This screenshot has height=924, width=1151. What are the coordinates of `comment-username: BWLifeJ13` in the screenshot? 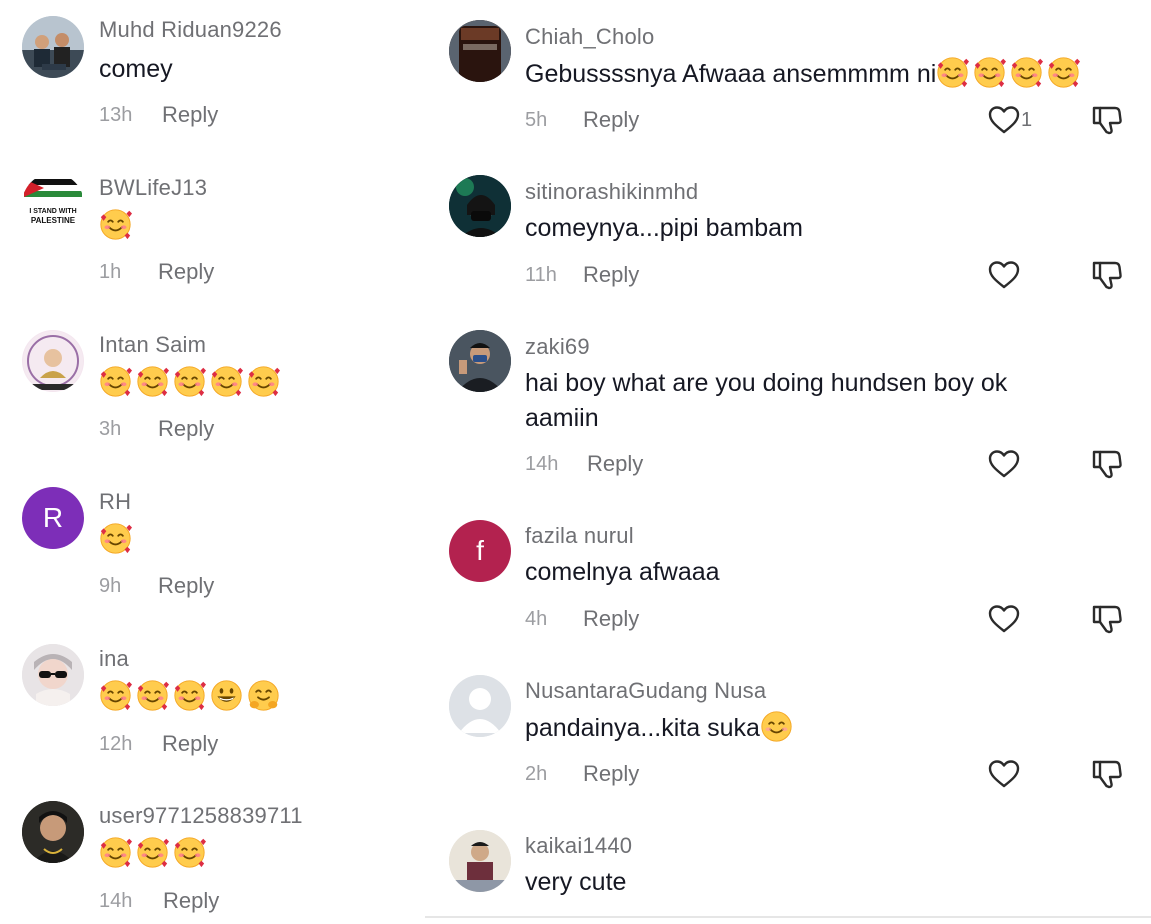 It's located at (153, 188).